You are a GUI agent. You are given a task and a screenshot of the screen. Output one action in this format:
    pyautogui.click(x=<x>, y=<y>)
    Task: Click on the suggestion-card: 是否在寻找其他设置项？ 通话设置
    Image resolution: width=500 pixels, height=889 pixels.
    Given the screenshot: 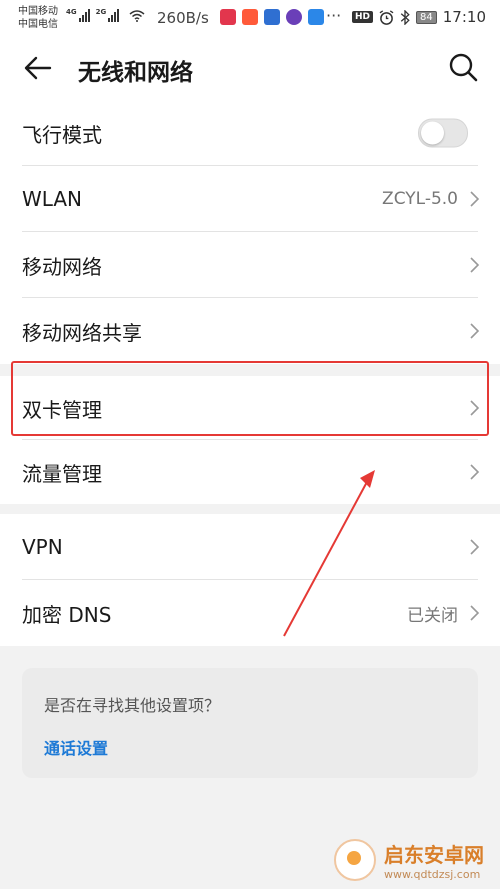 What is the action you would take?
    pyautogui.click(x=250, y=723)
    